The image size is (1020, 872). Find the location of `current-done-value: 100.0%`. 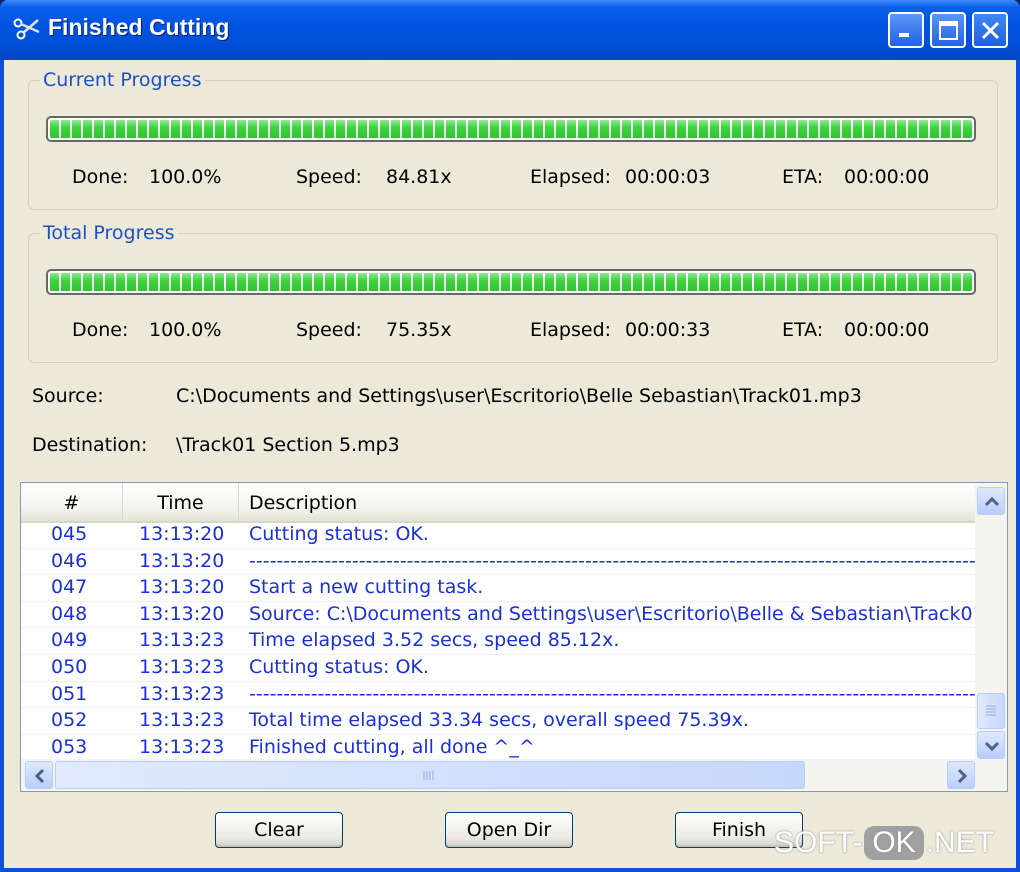

current-done-value: 100.0% is located at coordinates (185, 177).